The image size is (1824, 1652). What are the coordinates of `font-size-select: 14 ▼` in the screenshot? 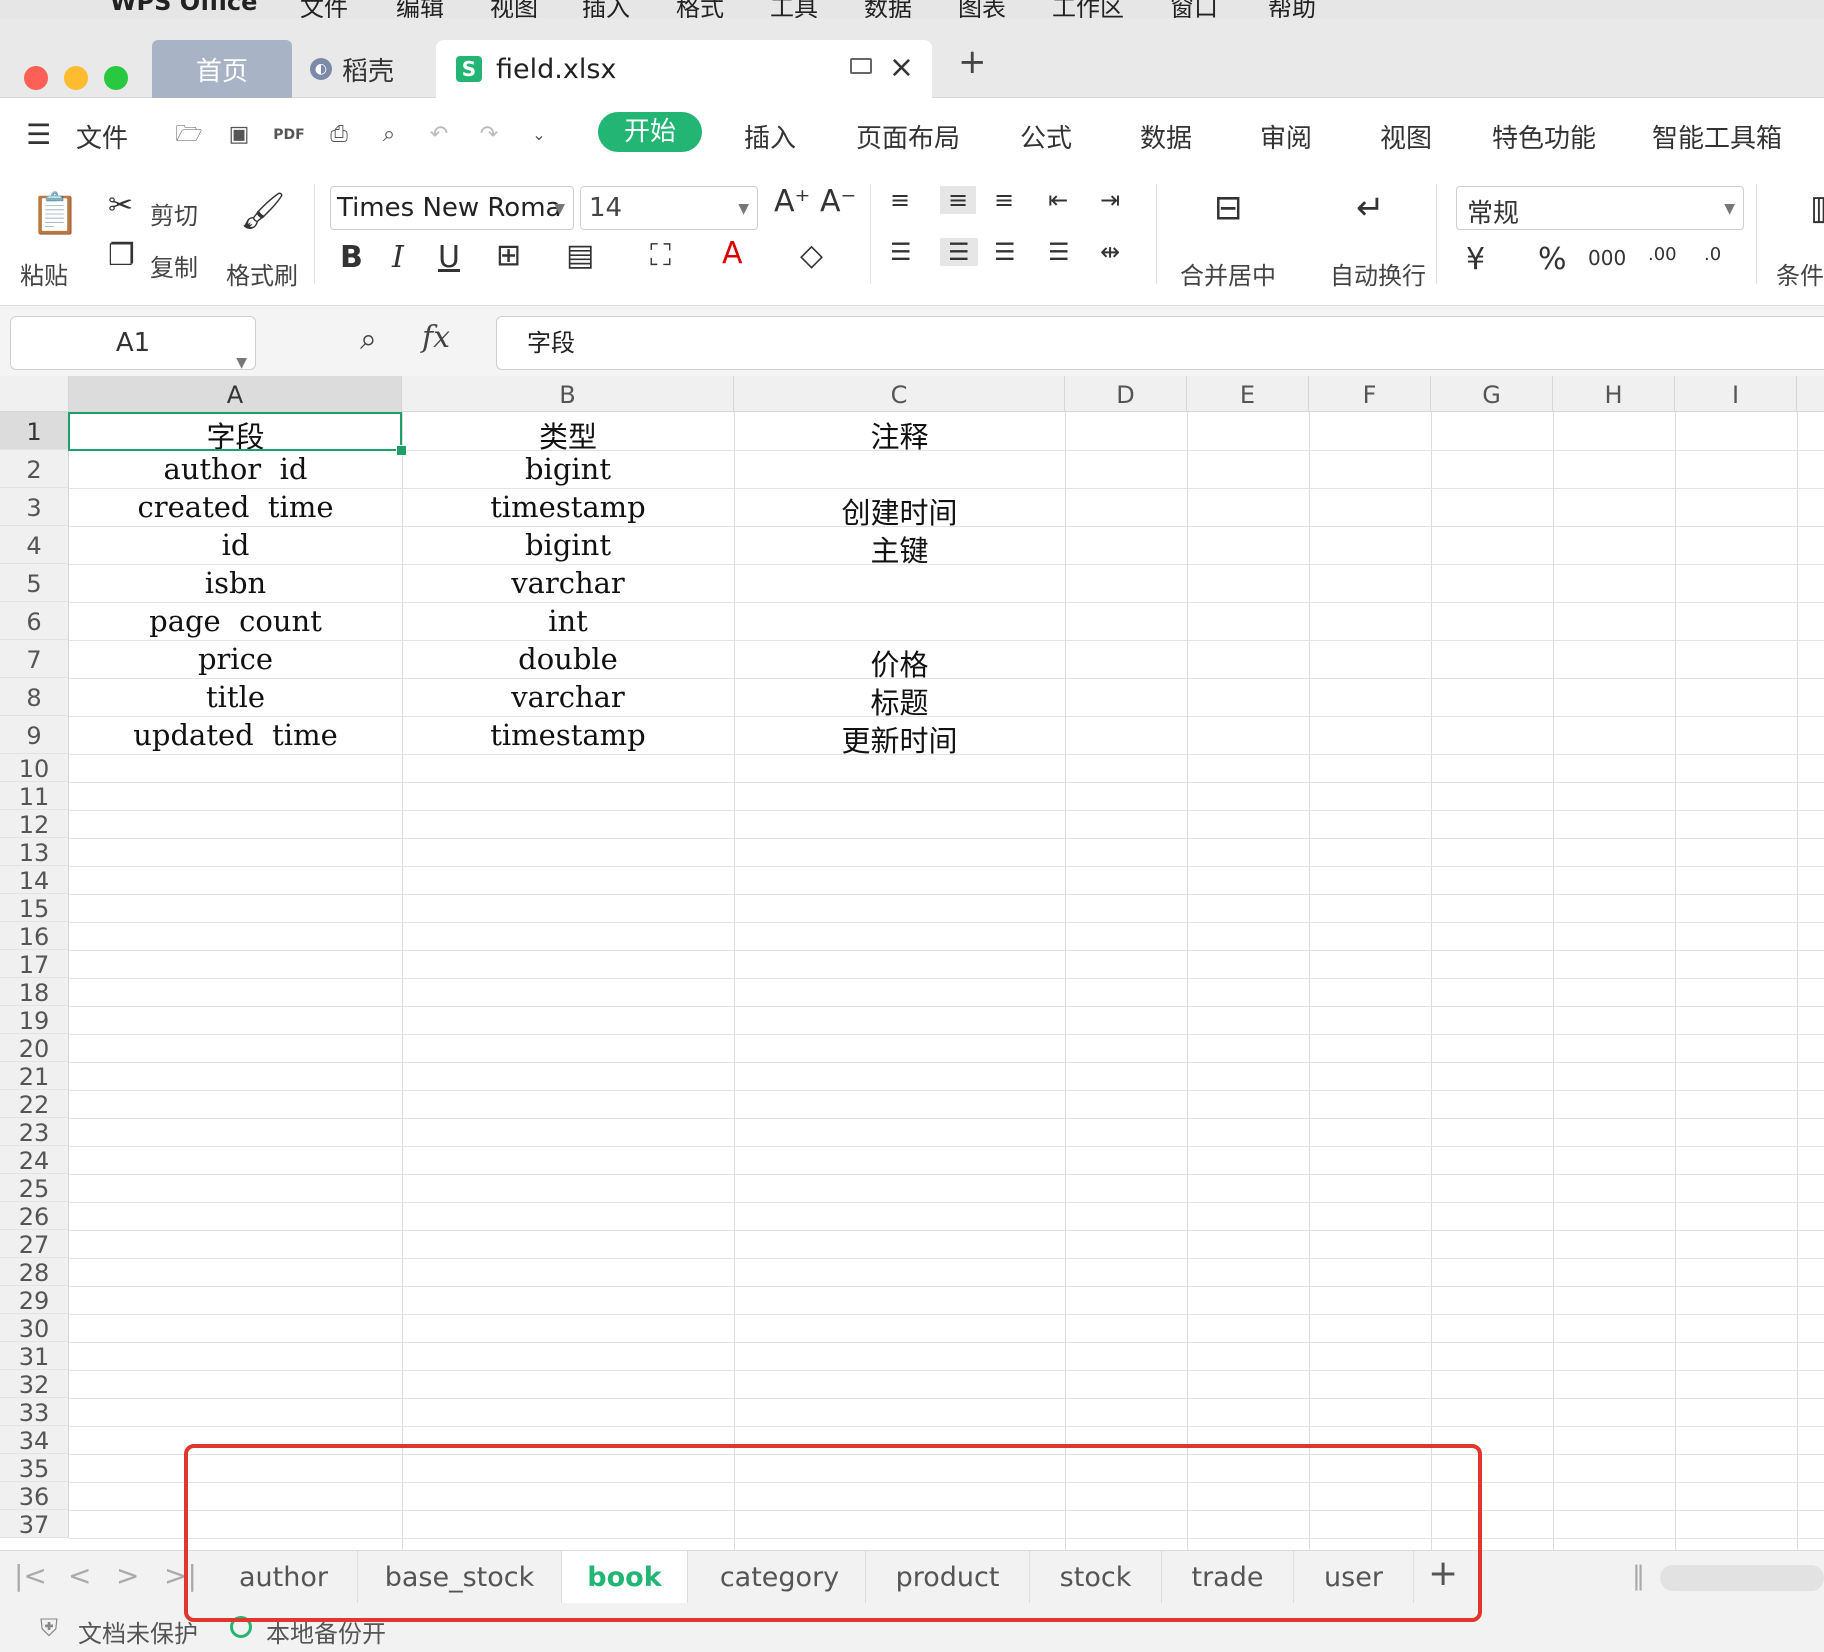 It's located at (669, 208).